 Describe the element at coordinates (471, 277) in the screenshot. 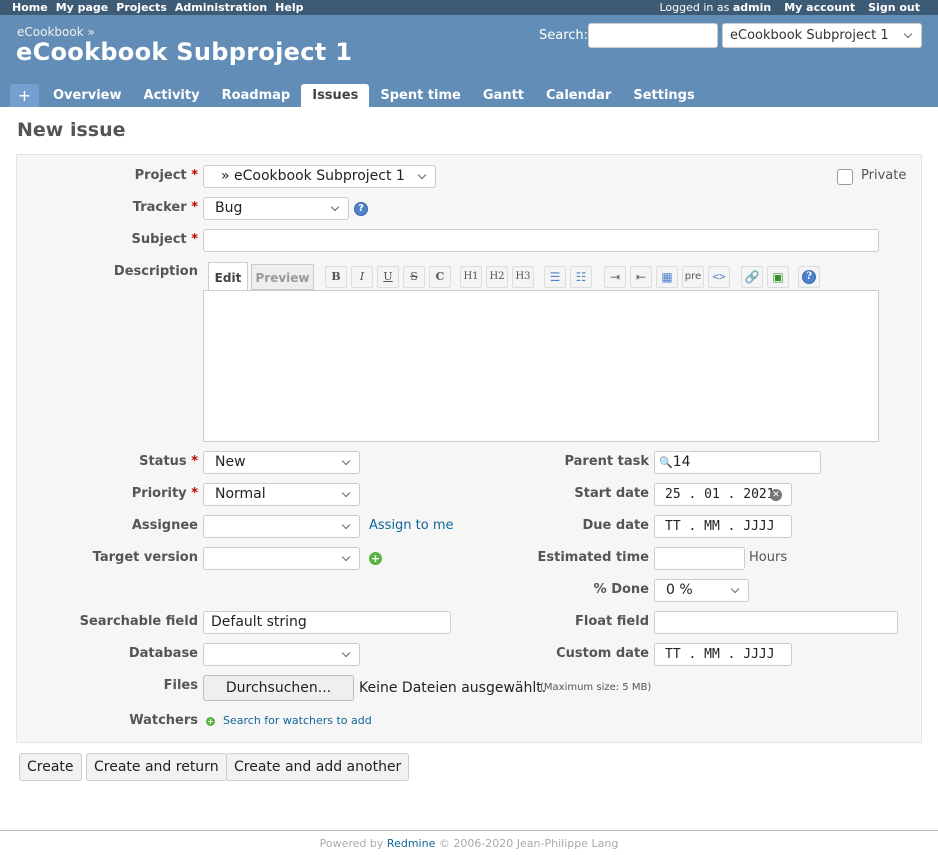

I see `heading-1-icon: H1` at that location.